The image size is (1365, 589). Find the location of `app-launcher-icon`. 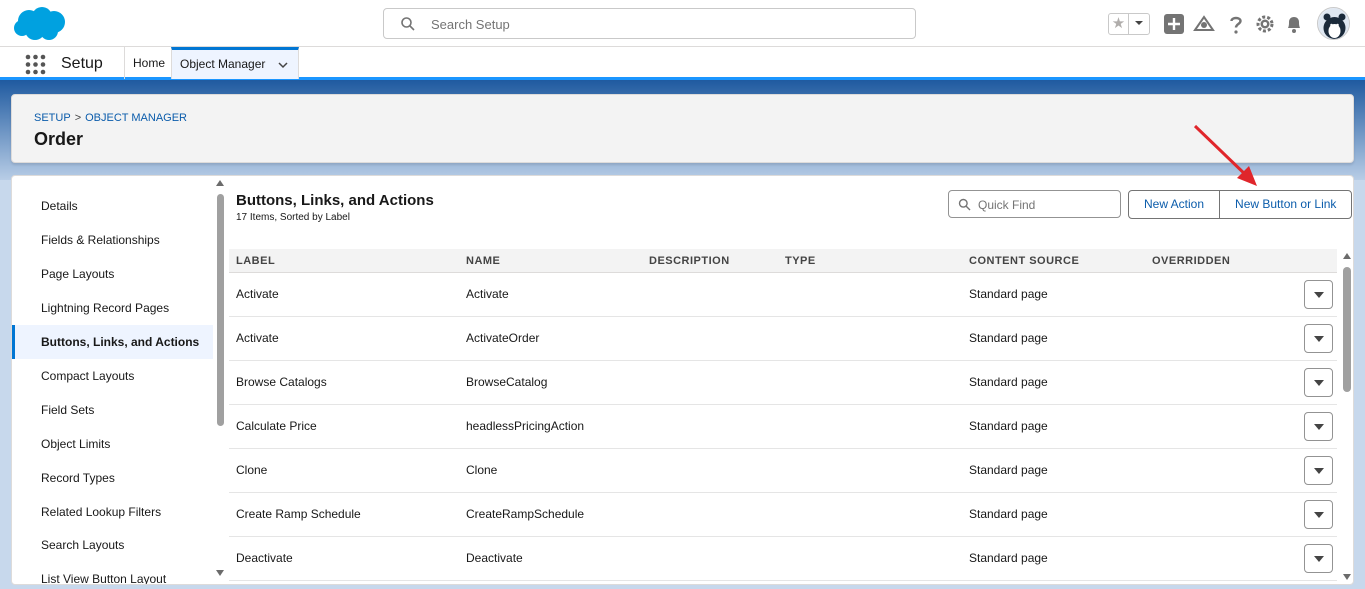

app-launcher-icon is located at coordinates (35, 64).